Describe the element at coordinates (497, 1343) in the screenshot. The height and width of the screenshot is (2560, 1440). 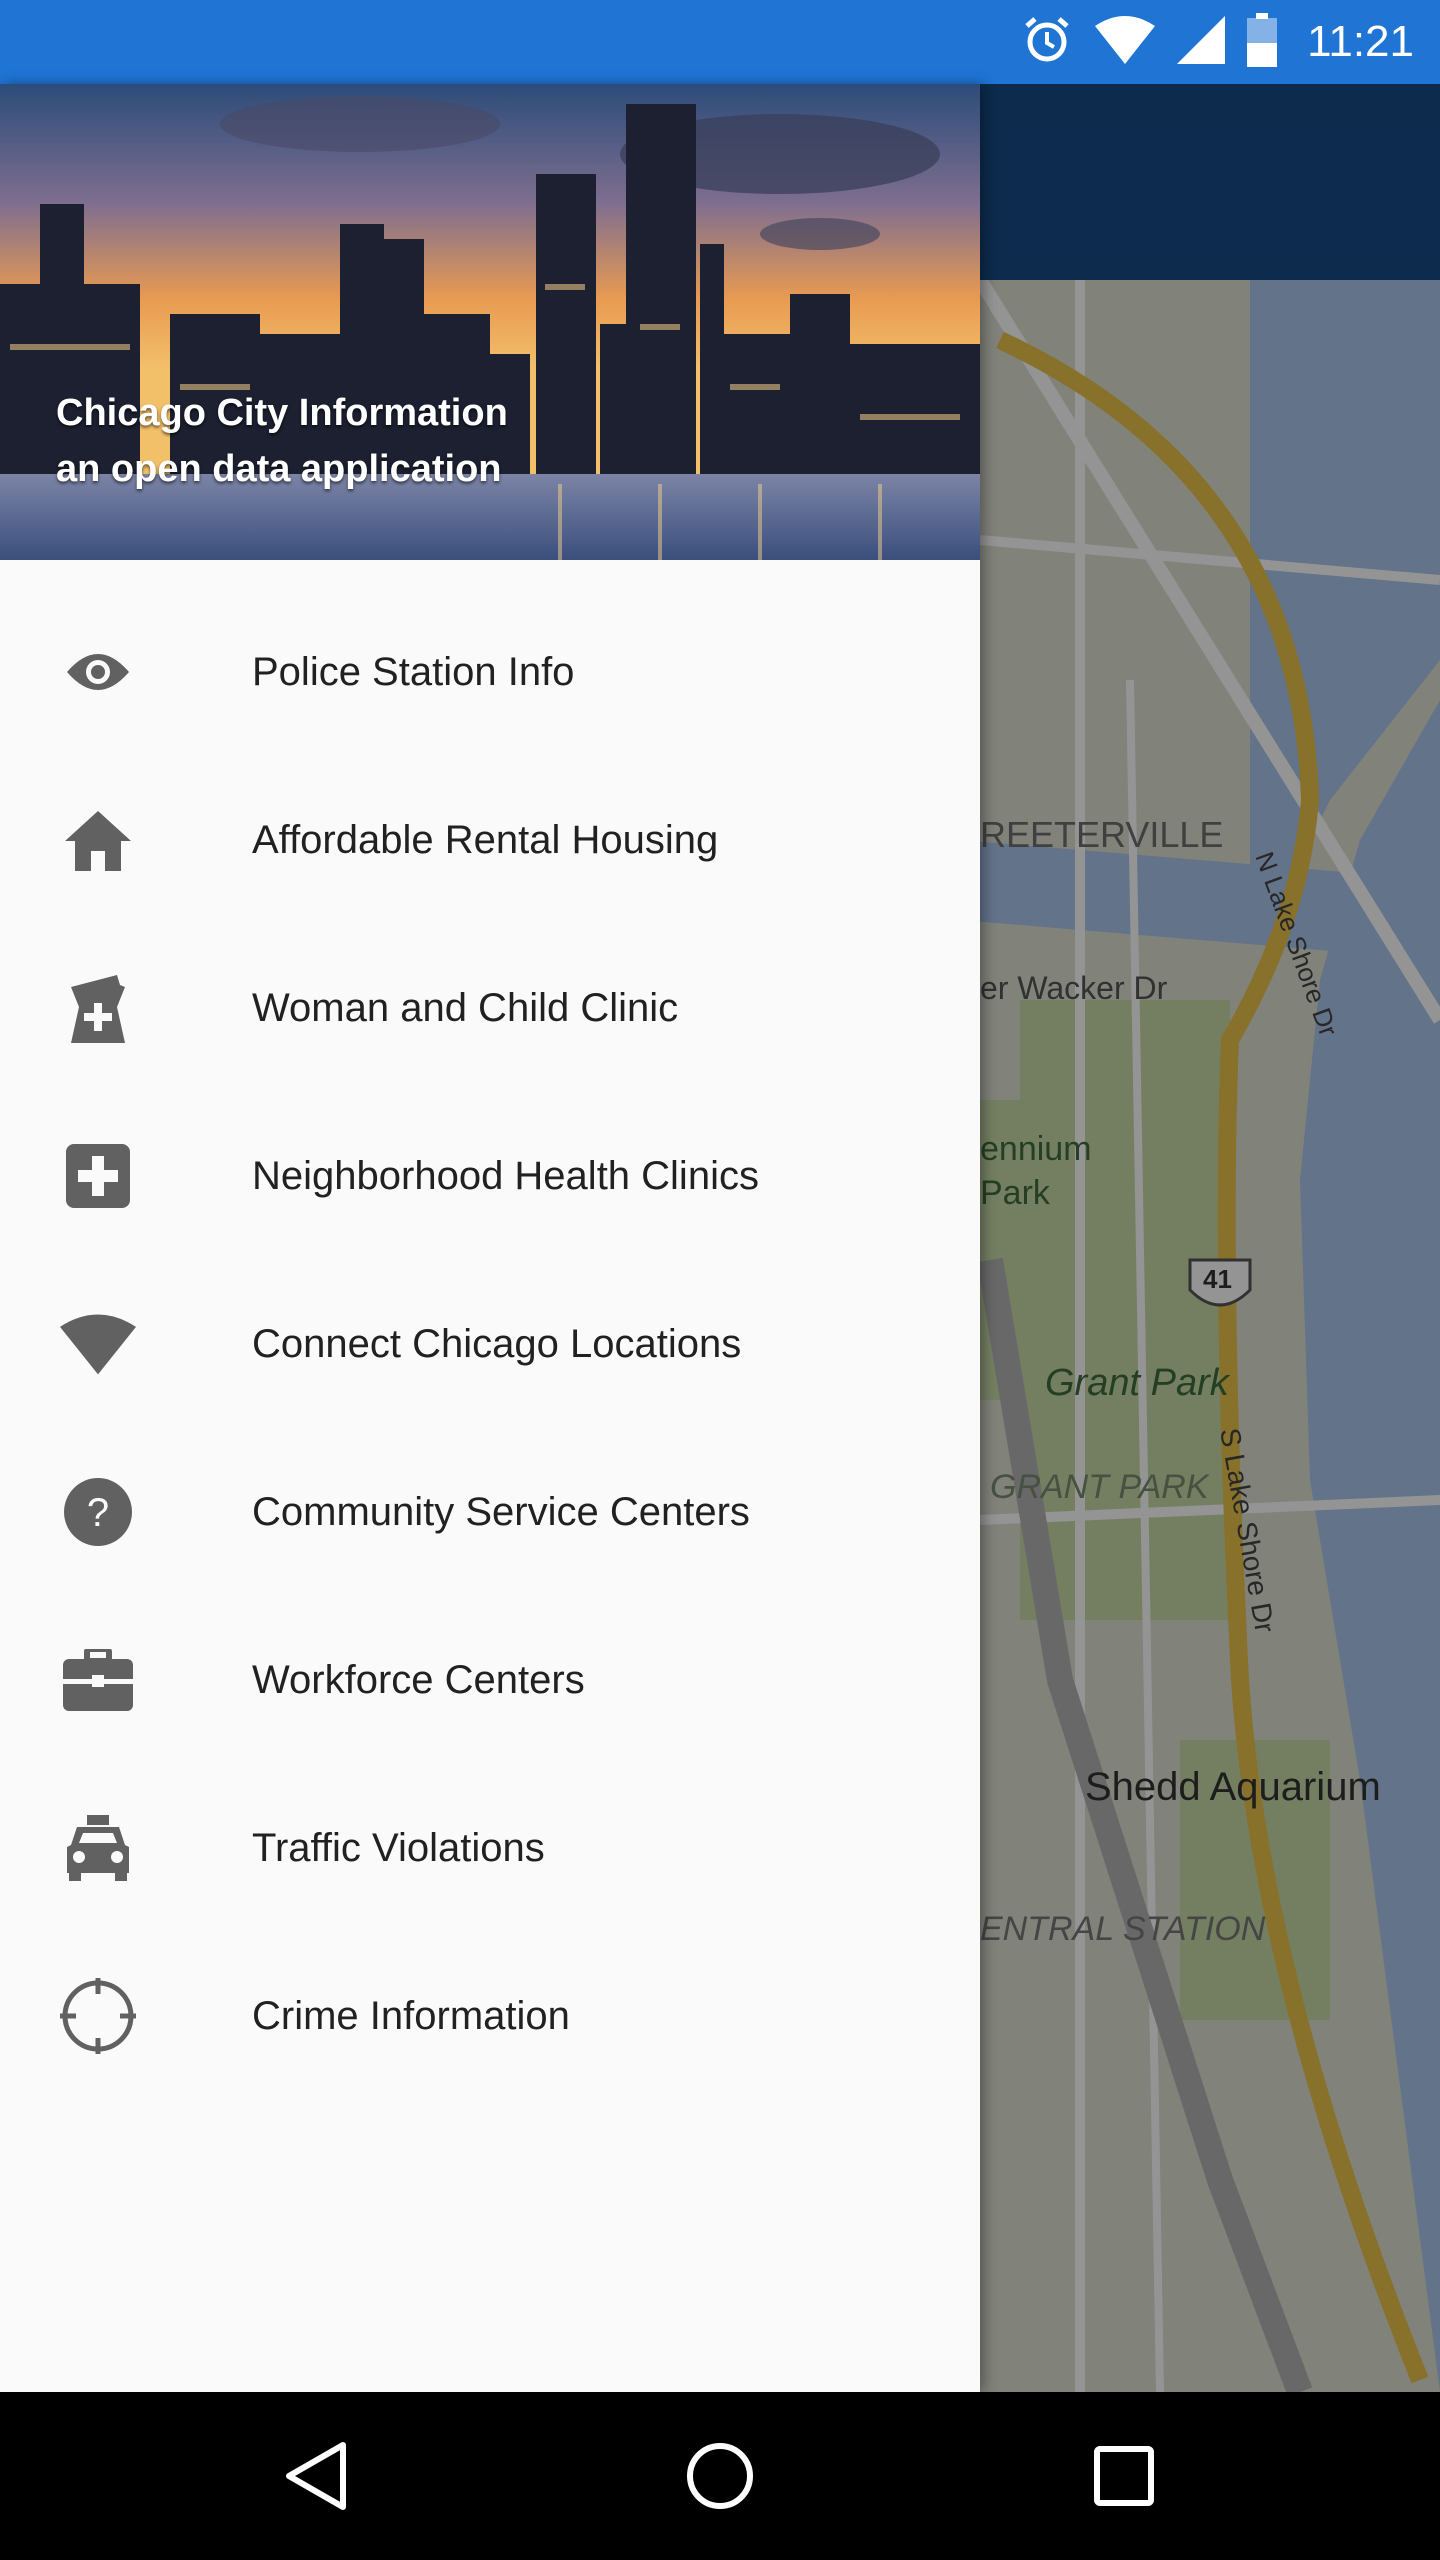
I see `menu-item-label: Connect Chicago Locations` at that location.